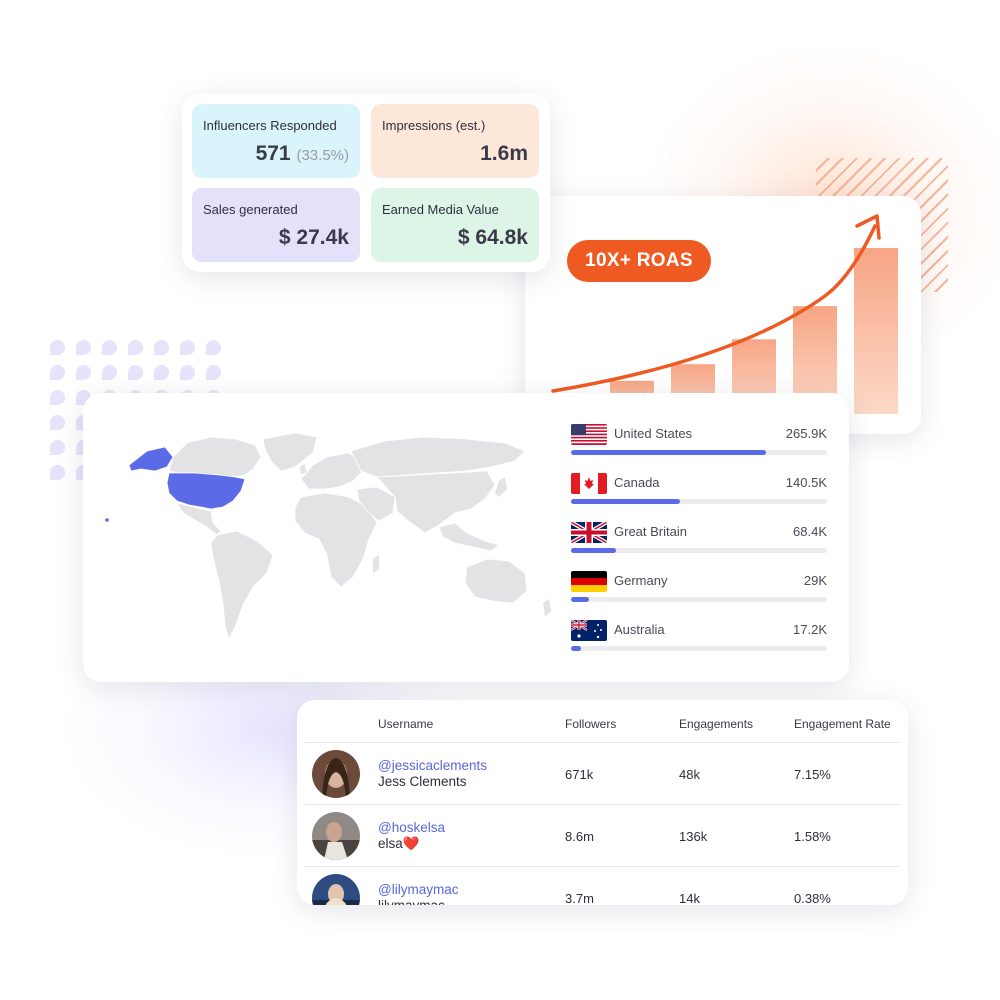 The image size is (1000, 1000). I want to click on engagements-cell: 48k, so click(689, 774).